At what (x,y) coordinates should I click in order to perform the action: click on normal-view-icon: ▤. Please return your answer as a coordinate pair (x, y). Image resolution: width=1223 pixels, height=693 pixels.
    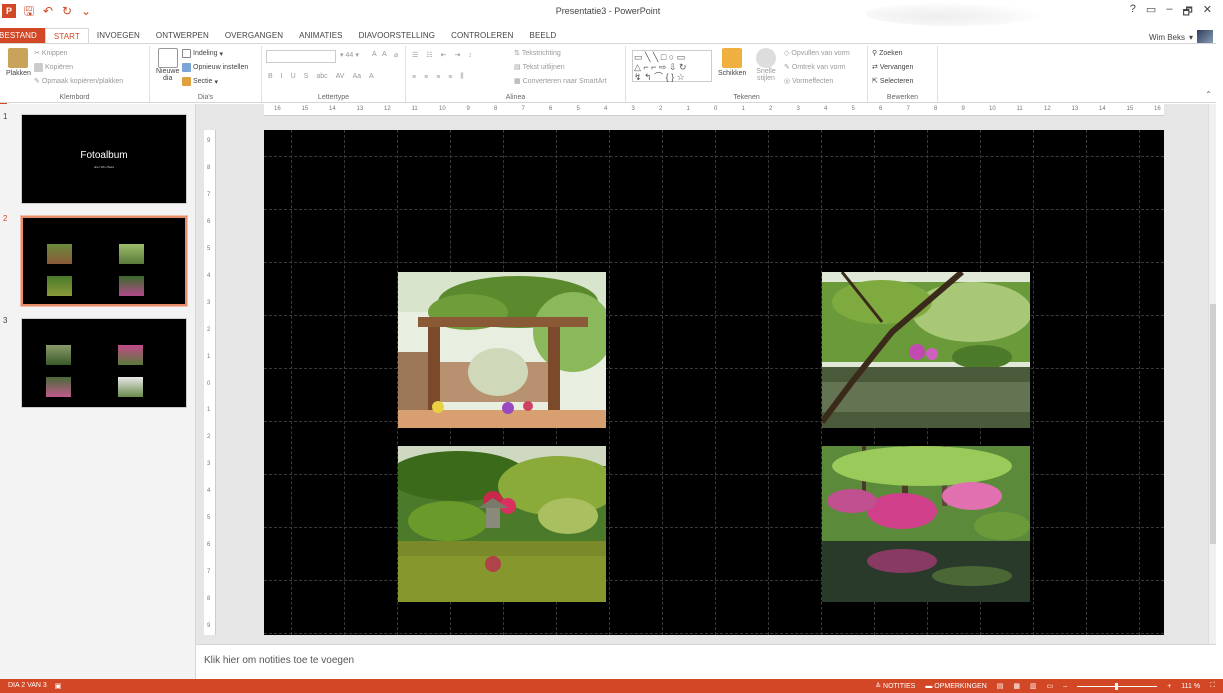
    Looking at the image, I should click on (1000, 686).